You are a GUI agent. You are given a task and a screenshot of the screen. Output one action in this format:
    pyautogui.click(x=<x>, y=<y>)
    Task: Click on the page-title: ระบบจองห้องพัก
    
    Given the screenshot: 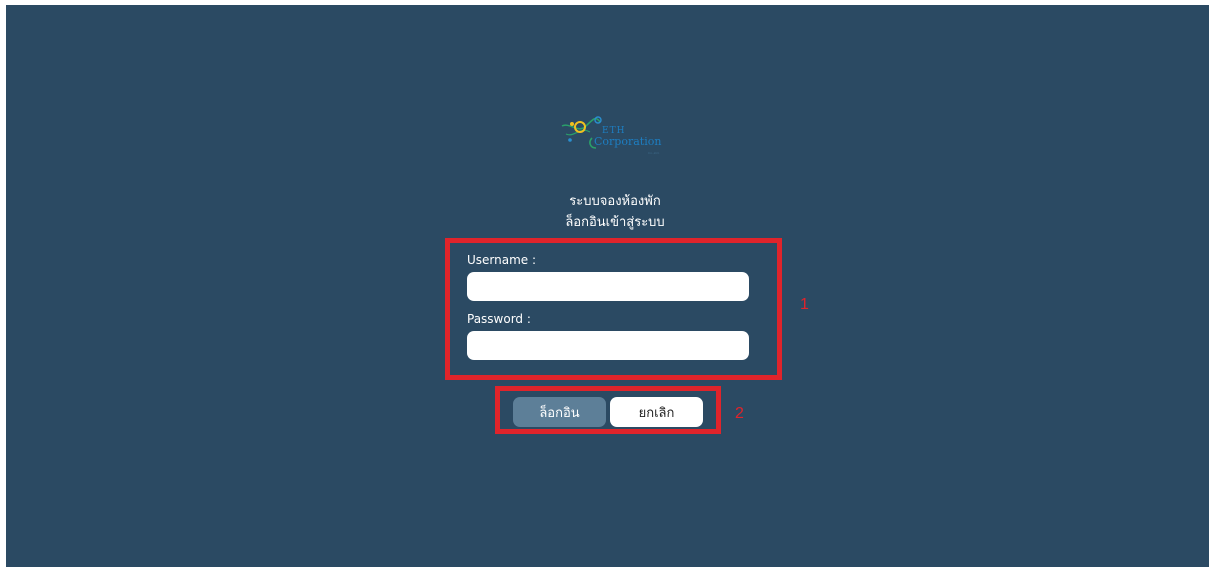 What is the action you would take?
    pyautogui.click(x=615, y=201)
    